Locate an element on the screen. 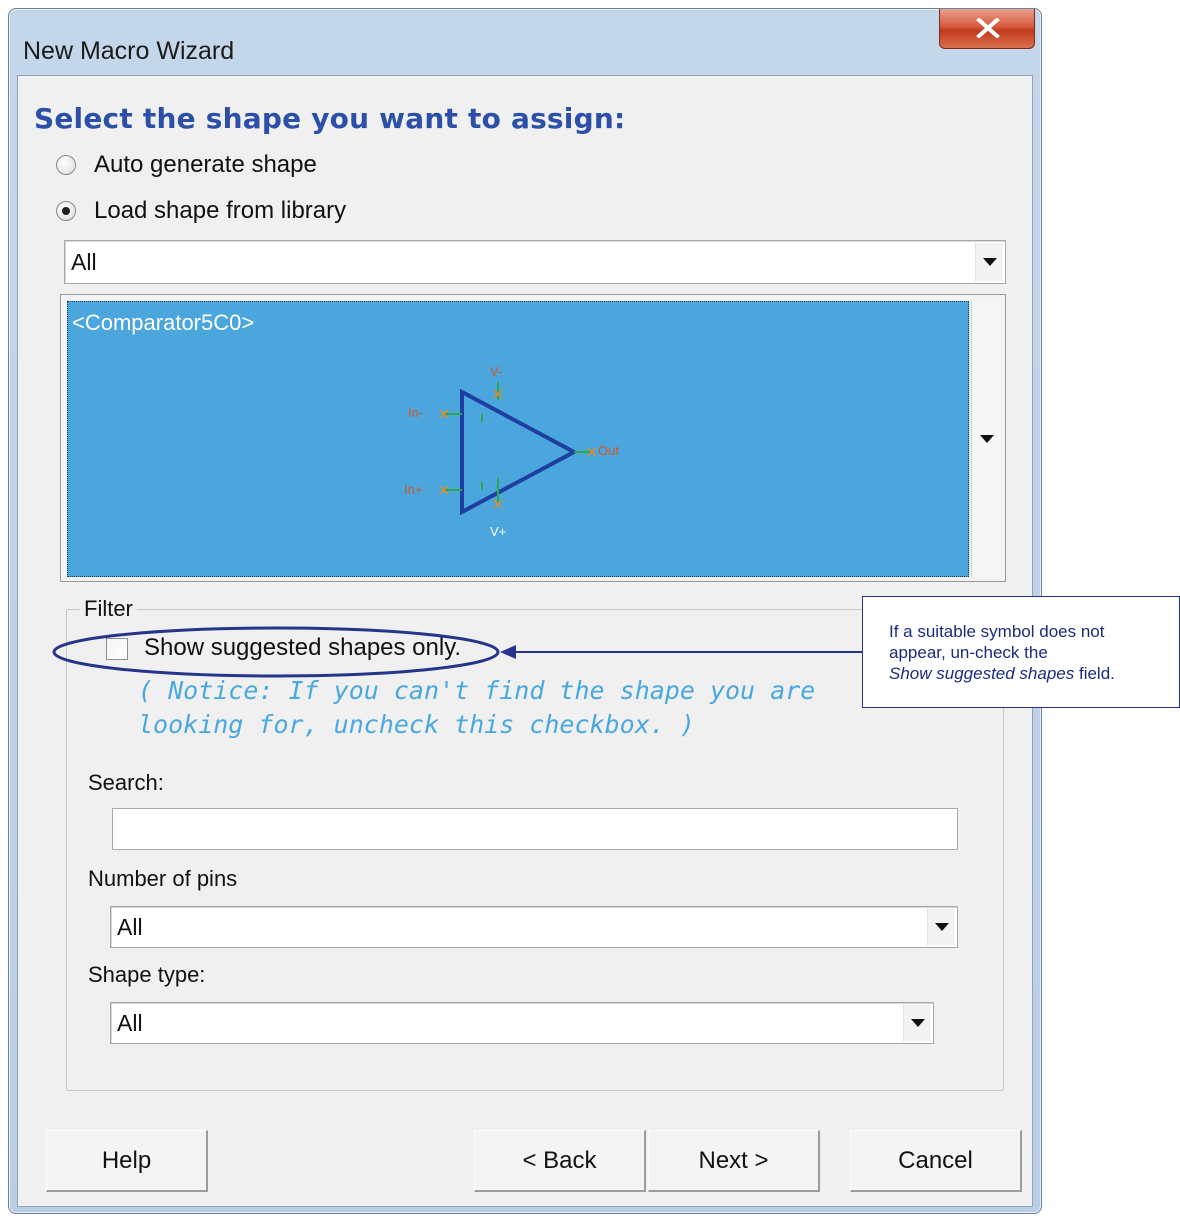 The width and height of the screenshot is (1180, 1220). pin-label-out: Out is located at coordinates (608, 450).